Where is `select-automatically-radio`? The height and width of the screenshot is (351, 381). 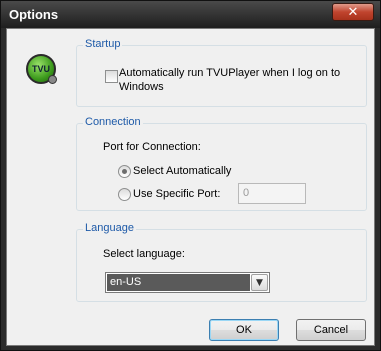 select-automatically-radio is located at coordinates (124, 171).